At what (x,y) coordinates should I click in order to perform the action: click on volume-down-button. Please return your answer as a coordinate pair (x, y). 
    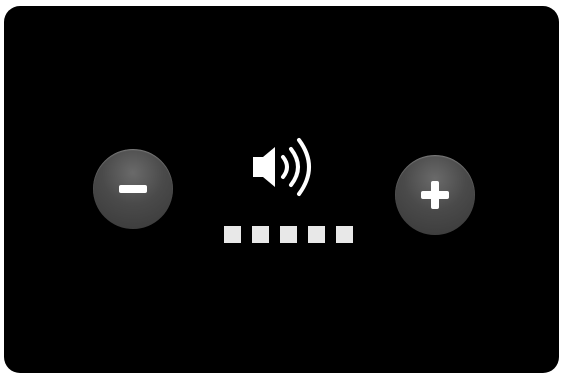
    Looking at the image, I should click on (133, 189).